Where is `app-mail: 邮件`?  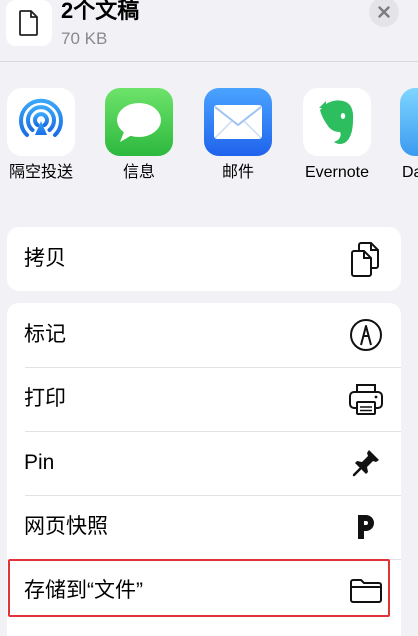 app-mail: 邮件 is located at coordinates (238, 135).